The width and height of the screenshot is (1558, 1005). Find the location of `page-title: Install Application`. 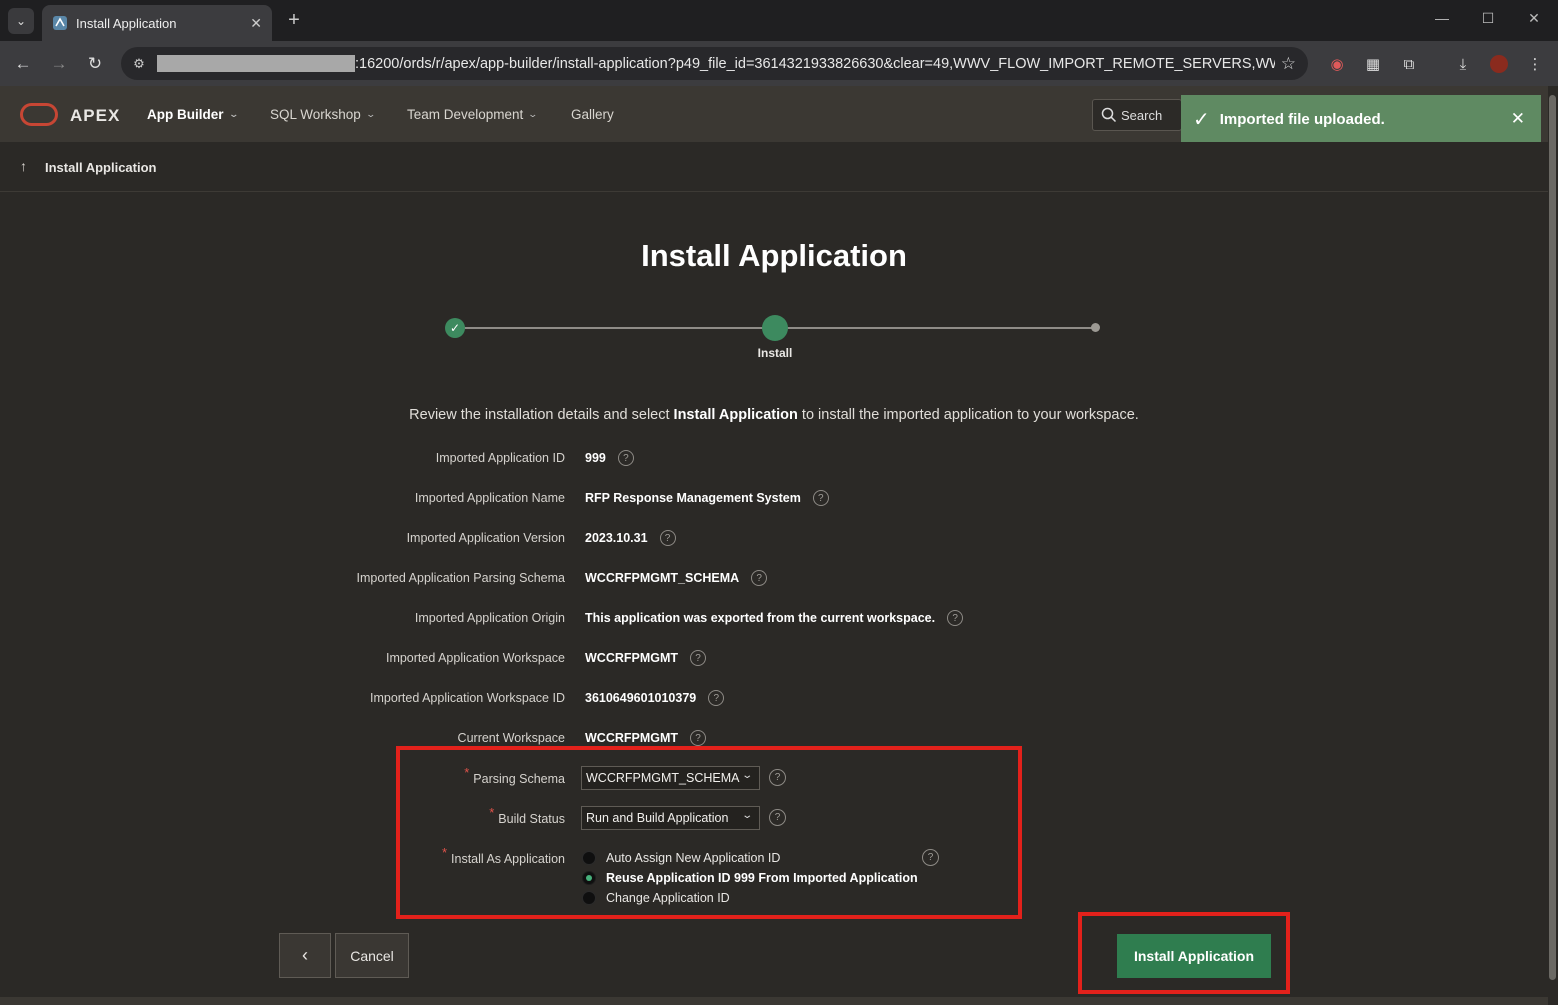

page-title: Install Application is located at coordinates (774, 255).